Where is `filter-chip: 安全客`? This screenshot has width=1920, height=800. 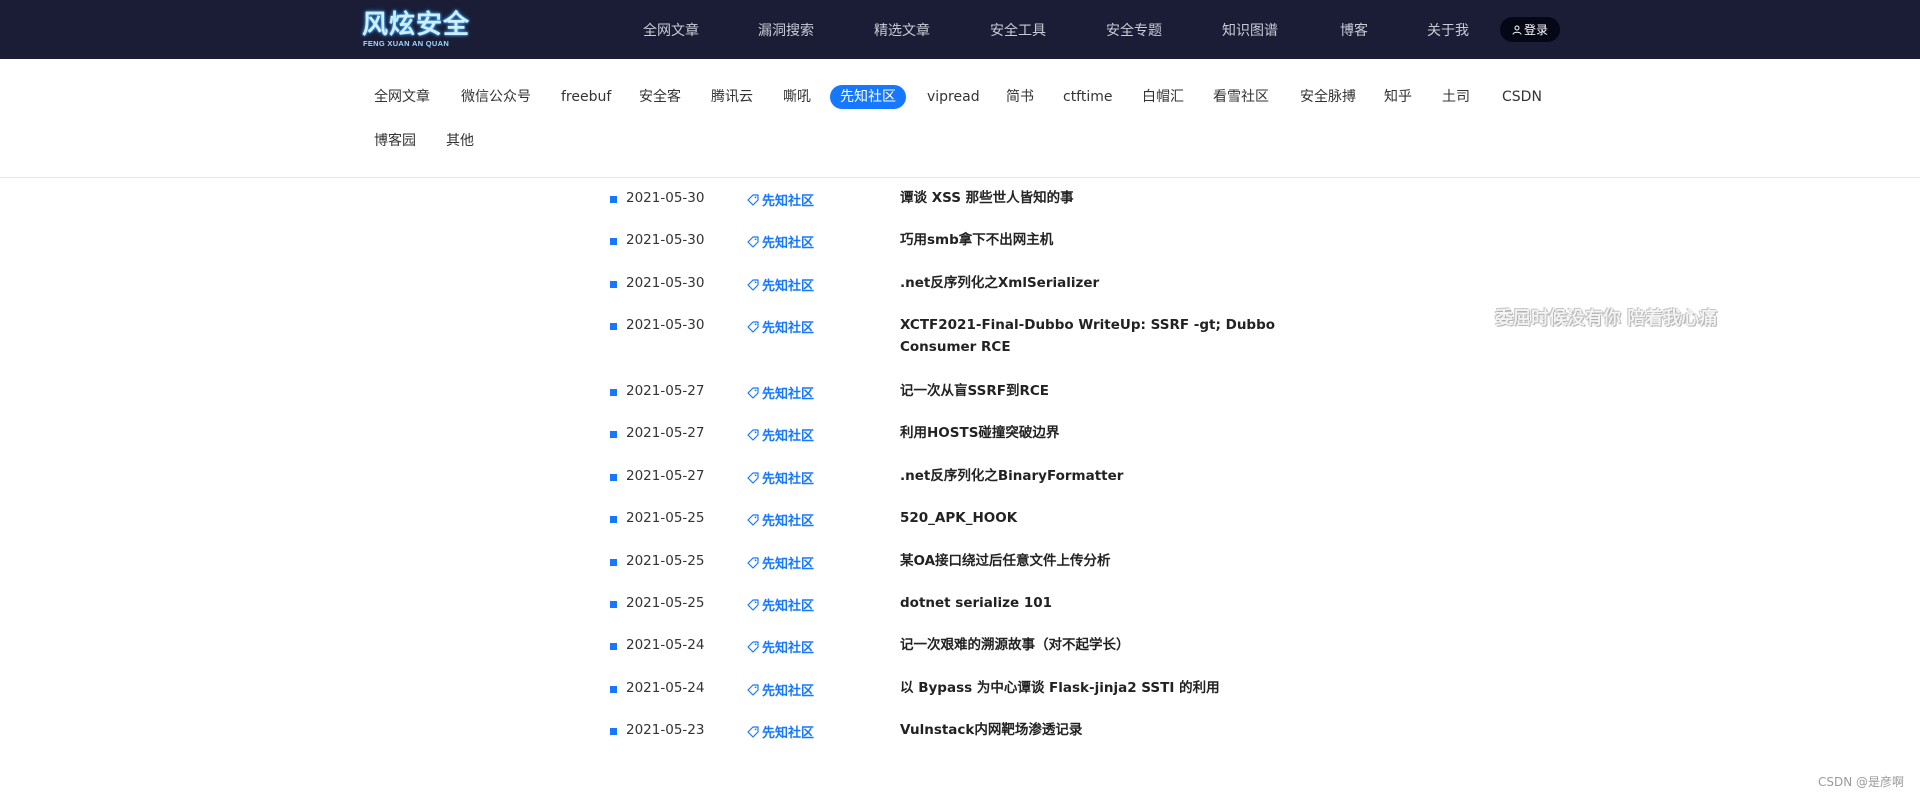 filter-chip: 安全客 is located at coordinates (660, 97).